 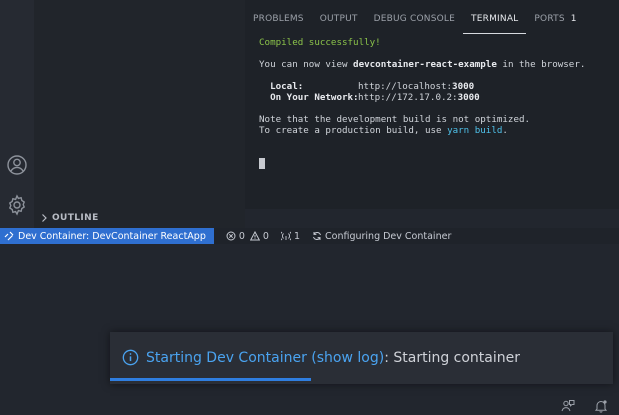 I want to click on notification-message: Starting Dev Container (show log), so click(x=321, y=357).